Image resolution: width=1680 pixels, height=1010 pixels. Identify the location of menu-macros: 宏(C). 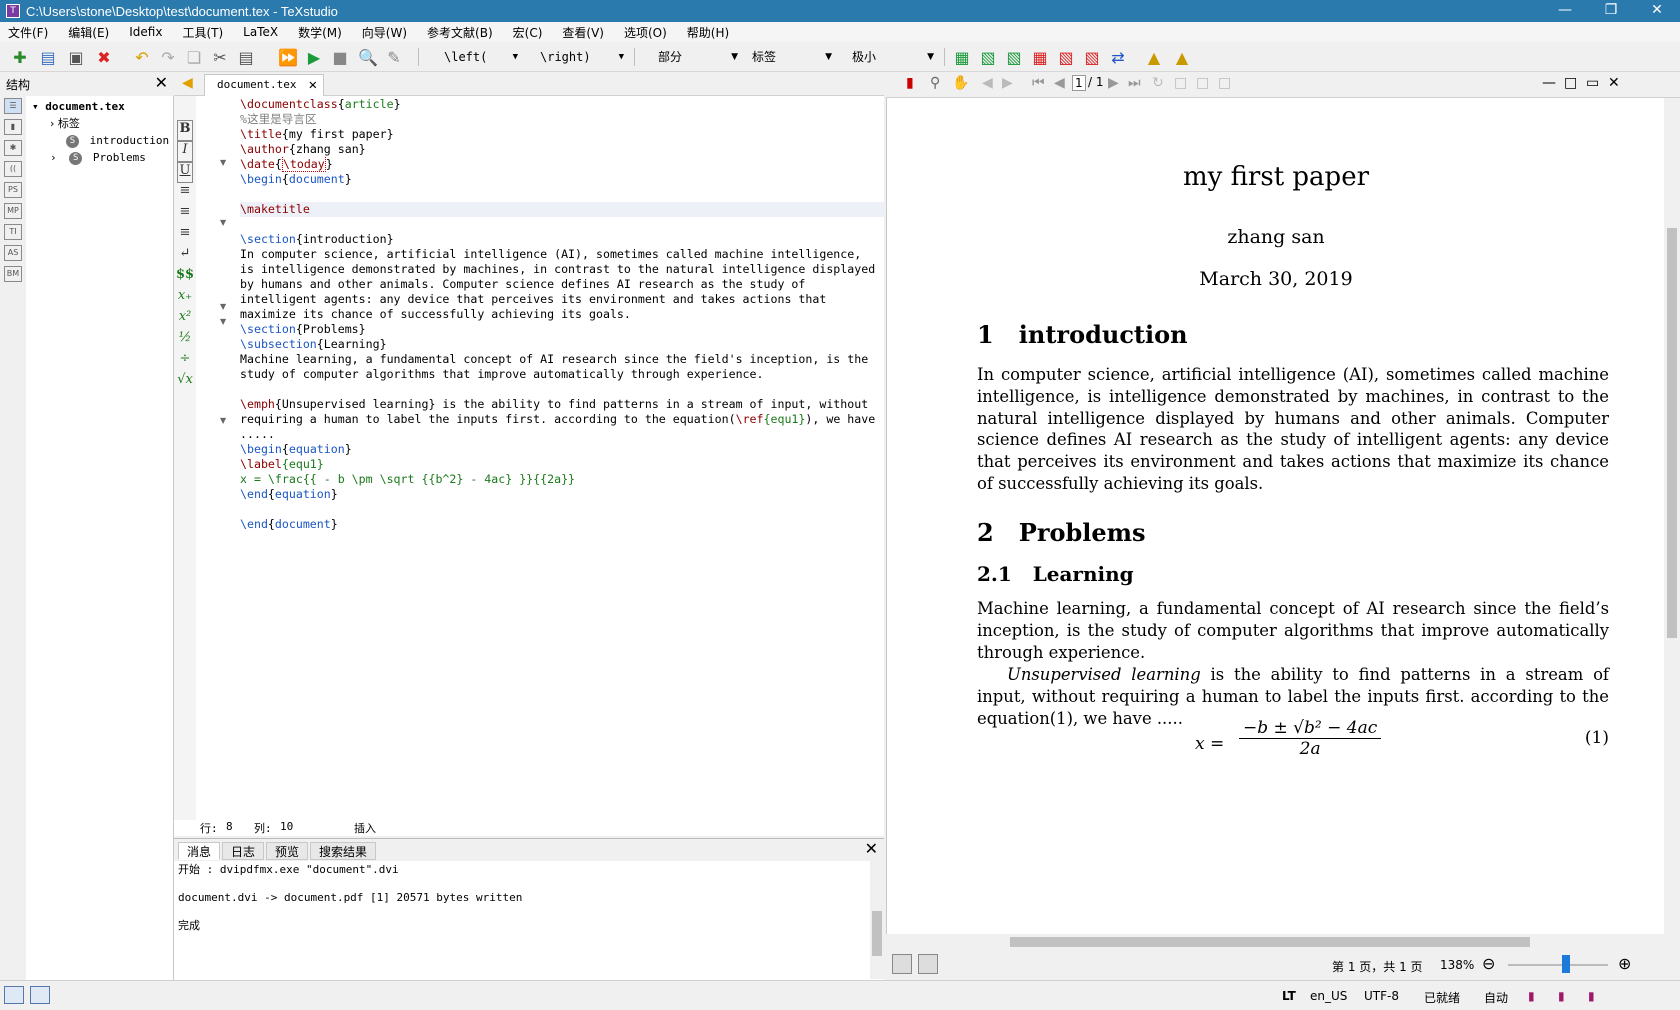
(528, 32).